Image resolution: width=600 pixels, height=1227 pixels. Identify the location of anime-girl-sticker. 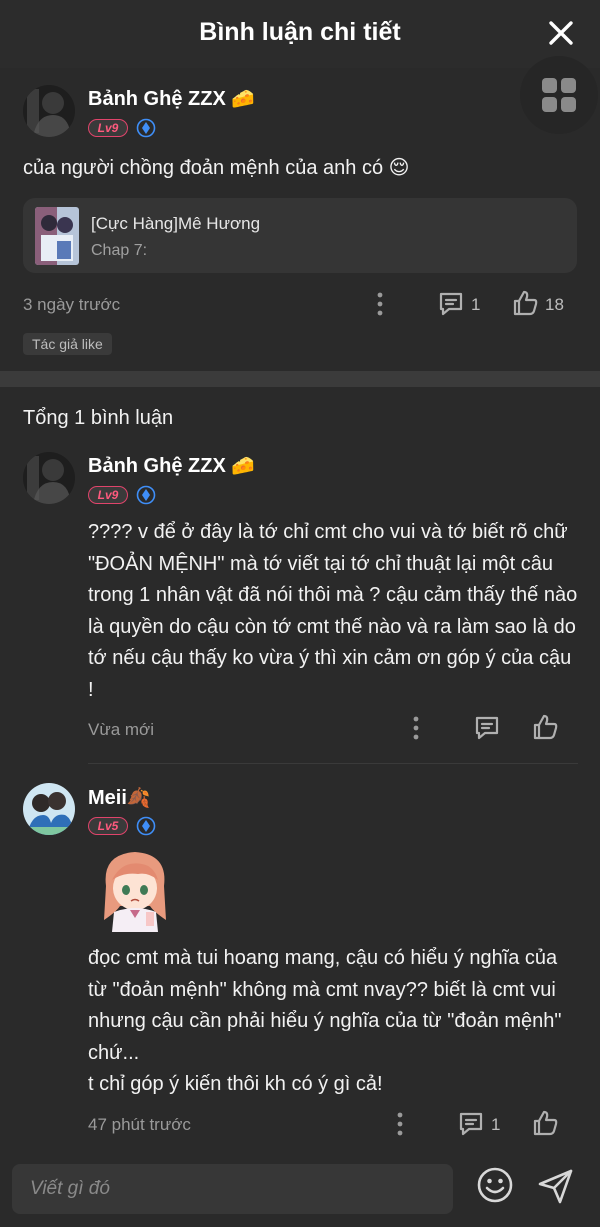
(135, 892).